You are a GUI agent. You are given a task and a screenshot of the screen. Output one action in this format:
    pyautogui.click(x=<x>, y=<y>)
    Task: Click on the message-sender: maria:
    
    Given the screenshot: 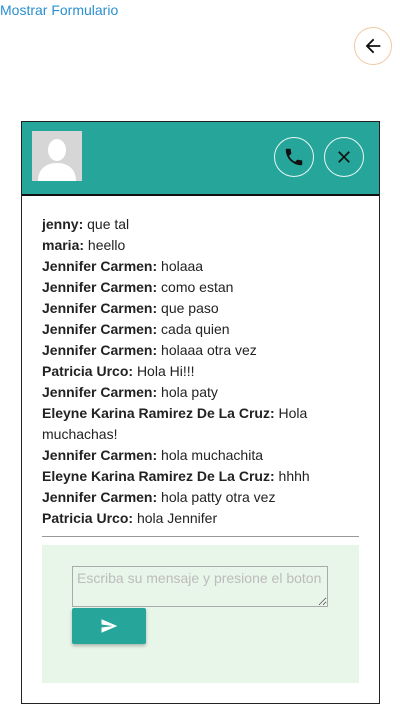 What is the action you would take?
    pyautogui.click(x=63, y=245)
    